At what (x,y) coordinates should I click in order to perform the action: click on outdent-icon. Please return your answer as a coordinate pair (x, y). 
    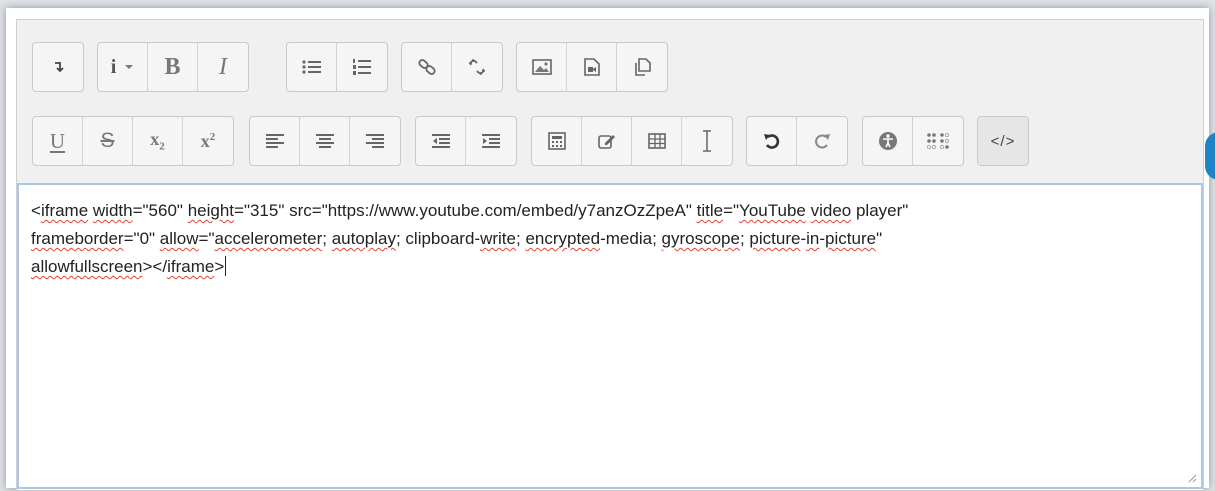
    Looking at the image, I should click on (440, 141).